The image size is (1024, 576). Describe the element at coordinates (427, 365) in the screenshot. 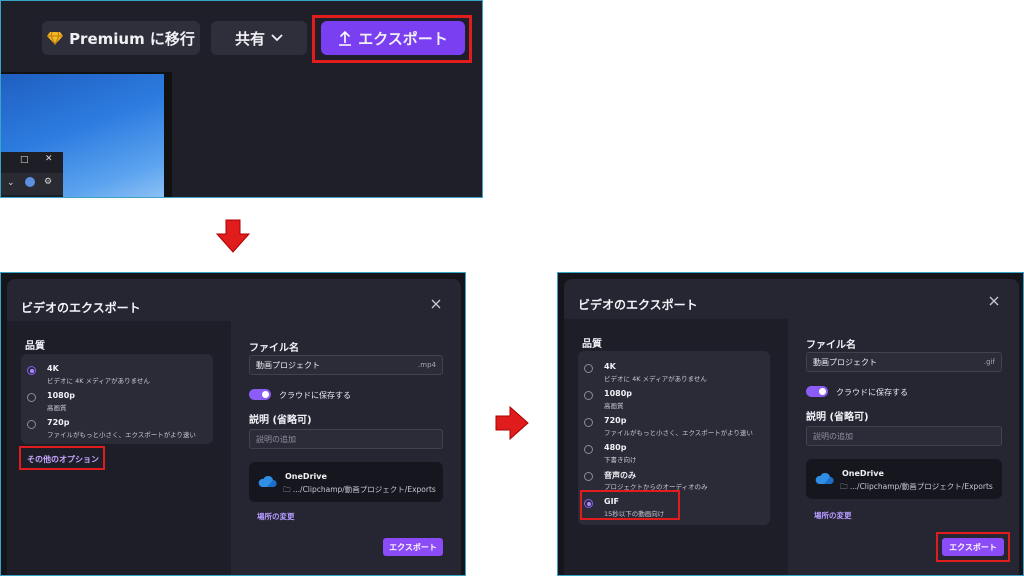

I see `file-extension: .mp4` at that location.